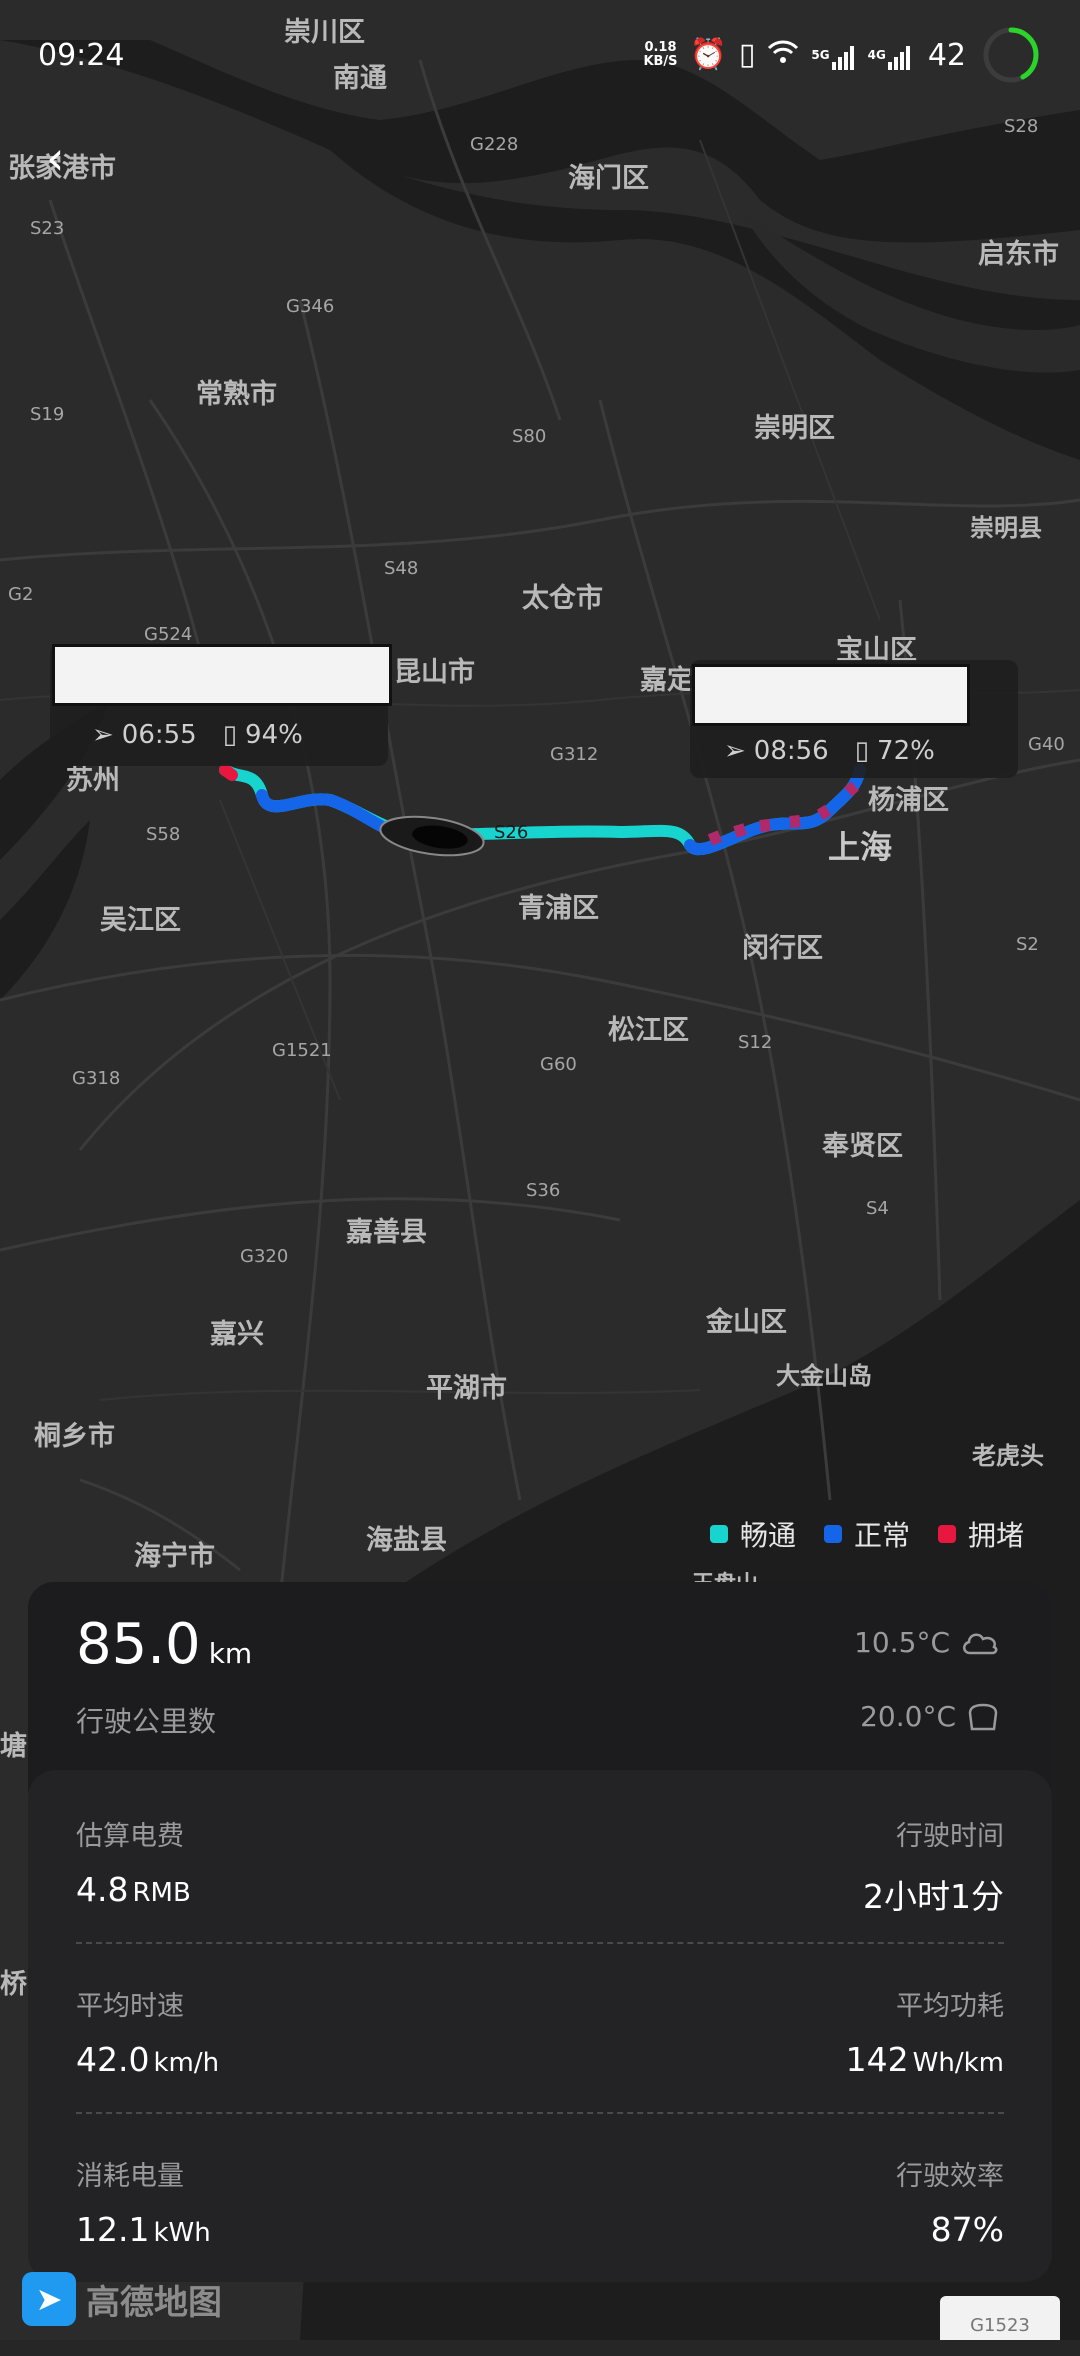 This screenshot has height=2356, width=1080. What do you see at coordinates (881, 1535) in the screenshot?
I see `legend-label: 正常` at bounding box center [881, 1535].